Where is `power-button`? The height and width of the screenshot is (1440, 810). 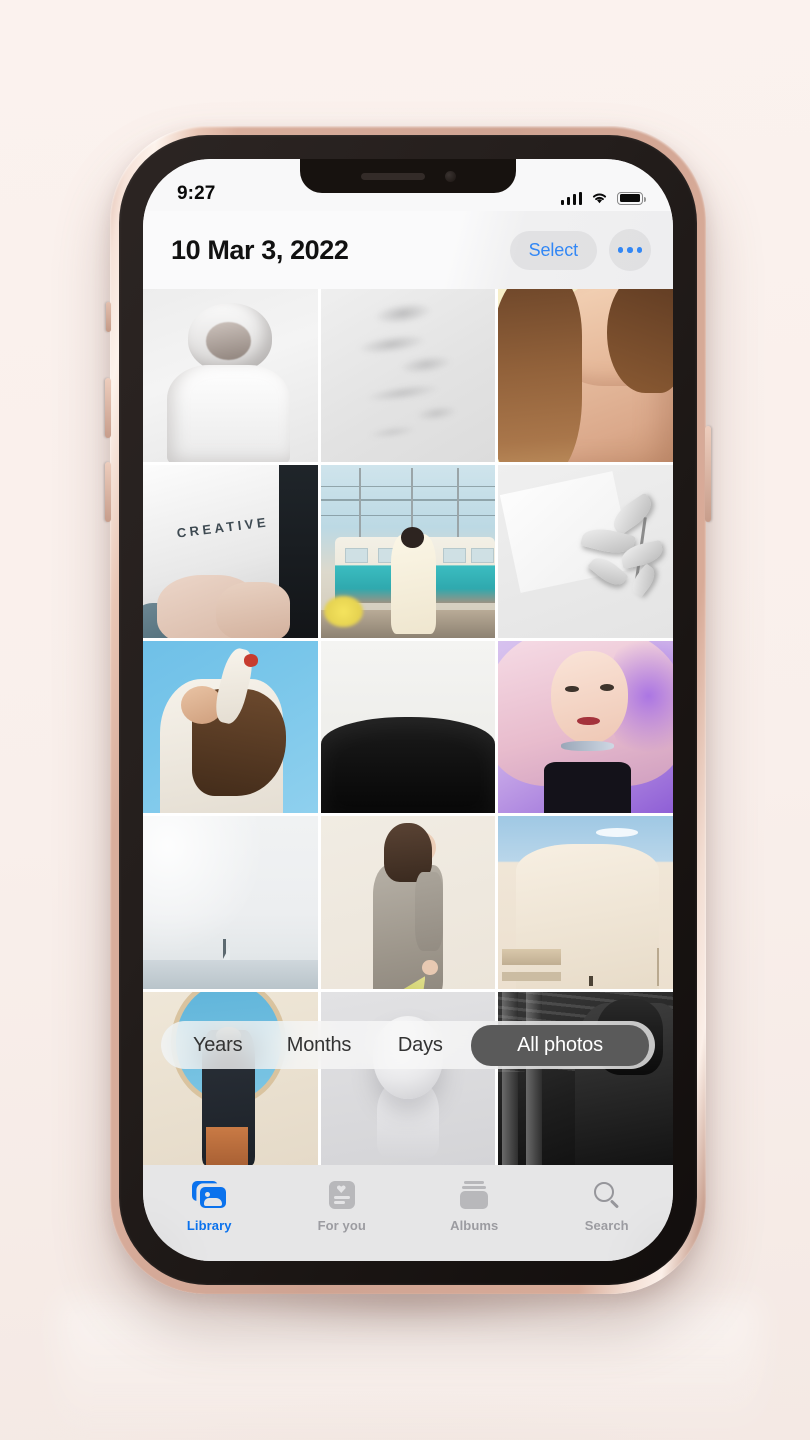
power-button is located at coordinates (708, 474).